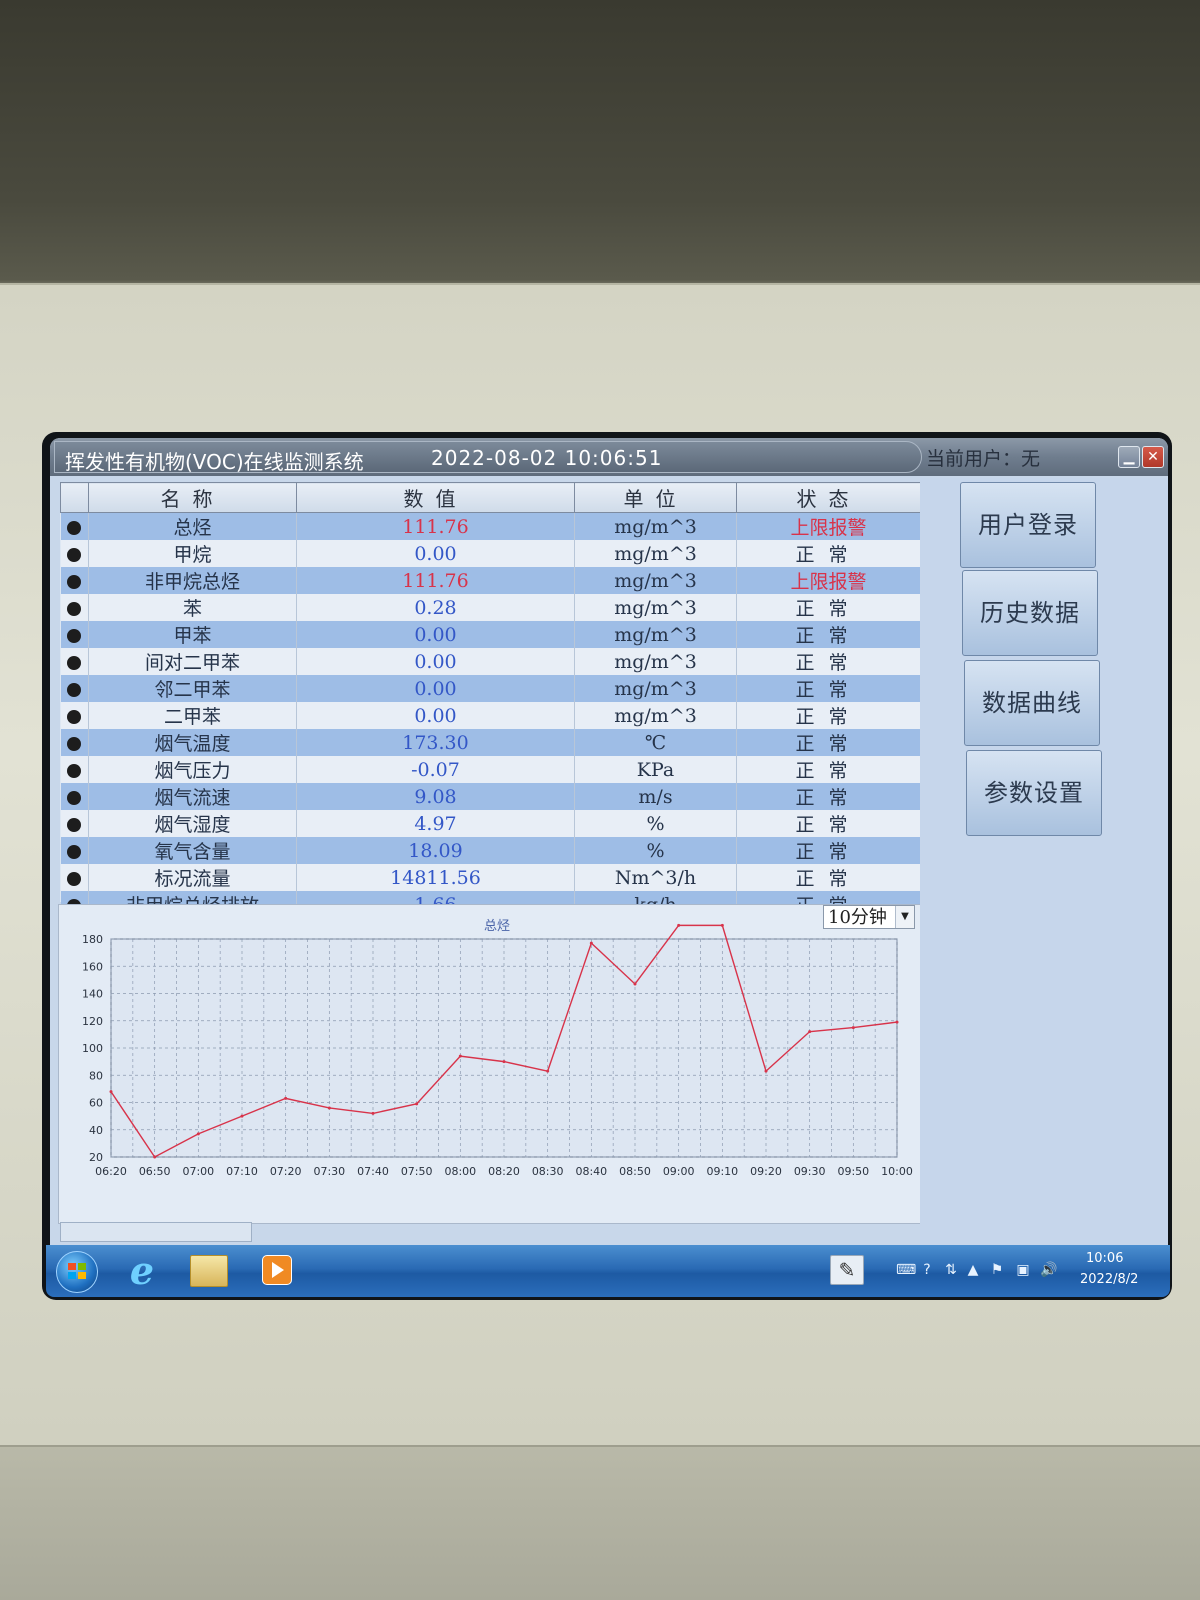 The image size is (1200, 1600). I want to click on table-row: 烟气温度 173.30 ℃ 正常, so click(490, 742).